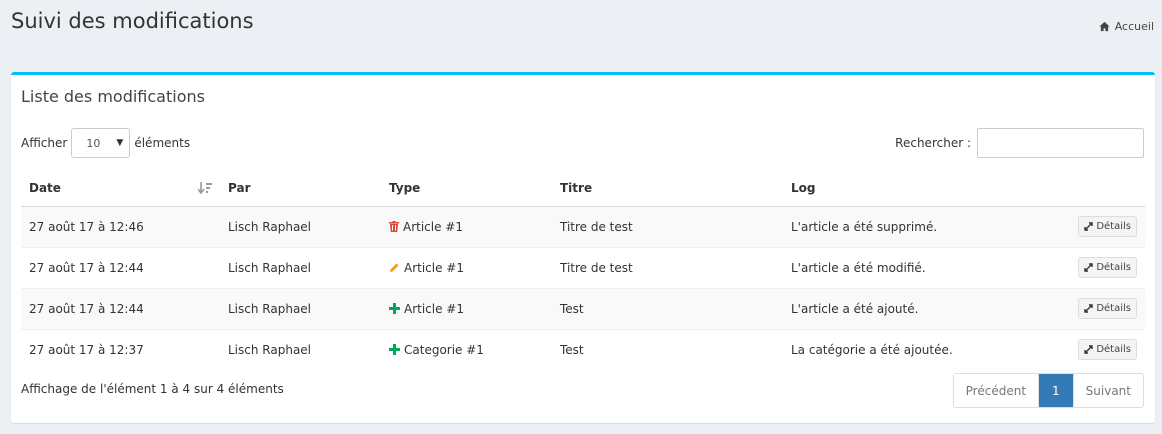  I want to click on cell-date: 27 août 17 à 12:37, so click(120, 349).